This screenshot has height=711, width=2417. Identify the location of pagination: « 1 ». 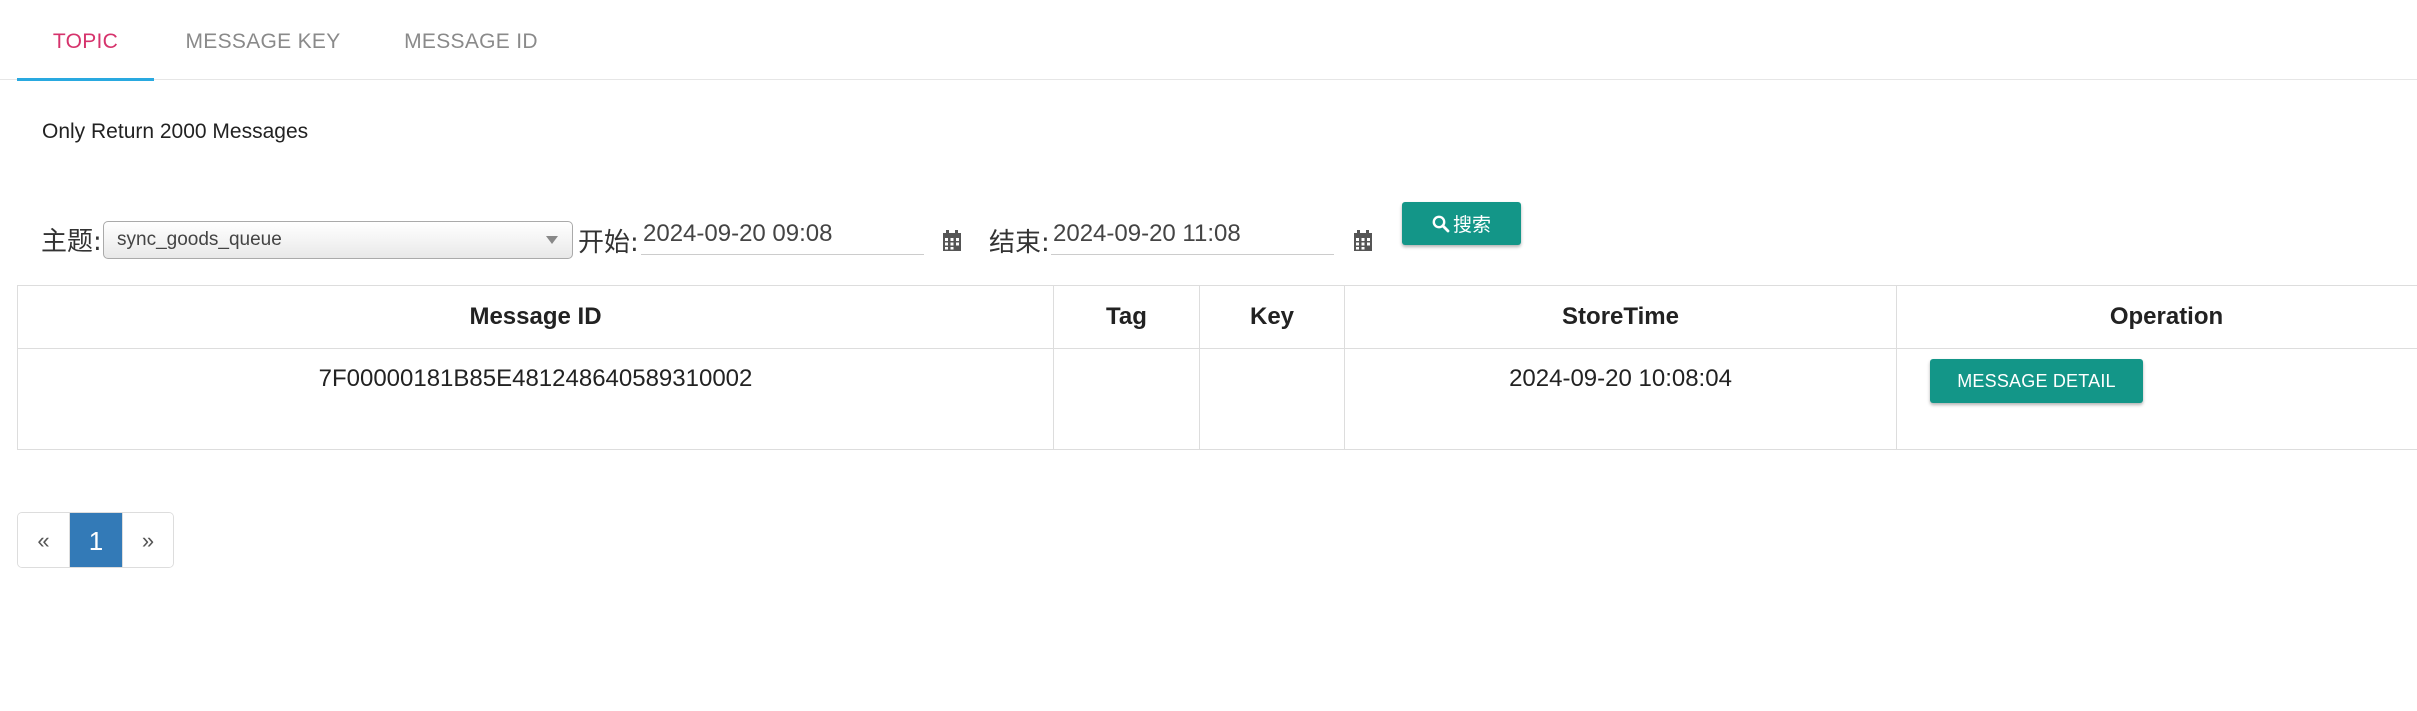
(95, 540).